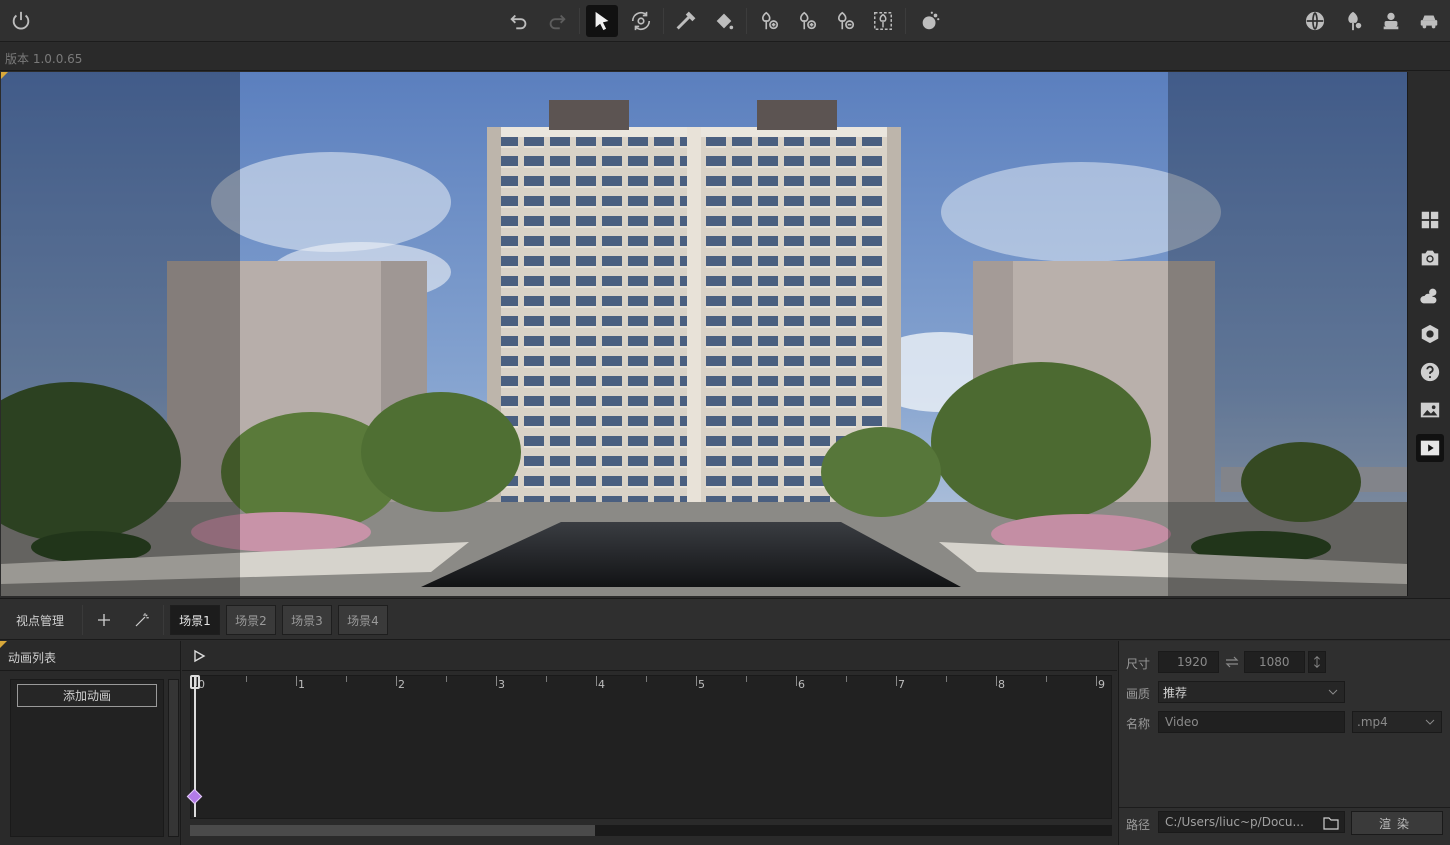  I want to click on magic-wand-icon, so click(142, 620).